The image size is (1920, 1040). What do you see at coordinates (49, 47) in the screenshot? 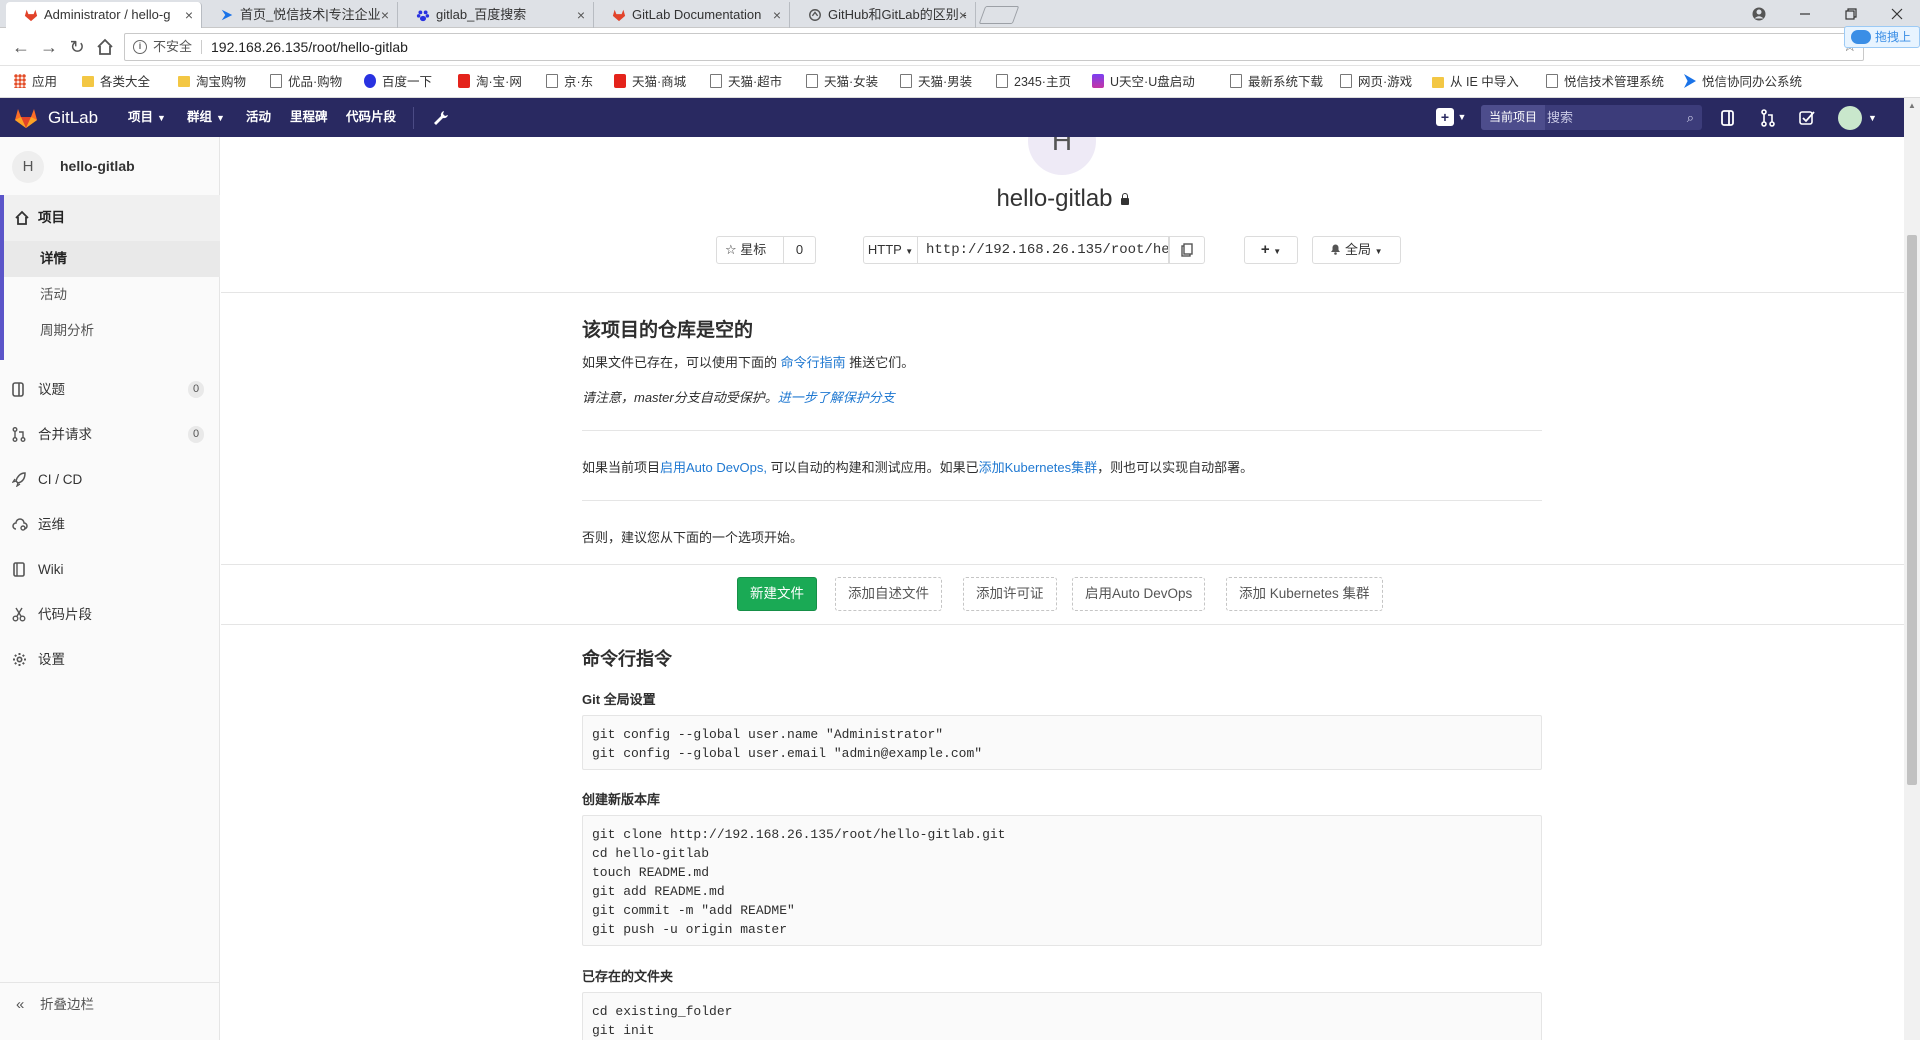
I see `forward-arrow-icon: →` at bounding box center [49, 47].